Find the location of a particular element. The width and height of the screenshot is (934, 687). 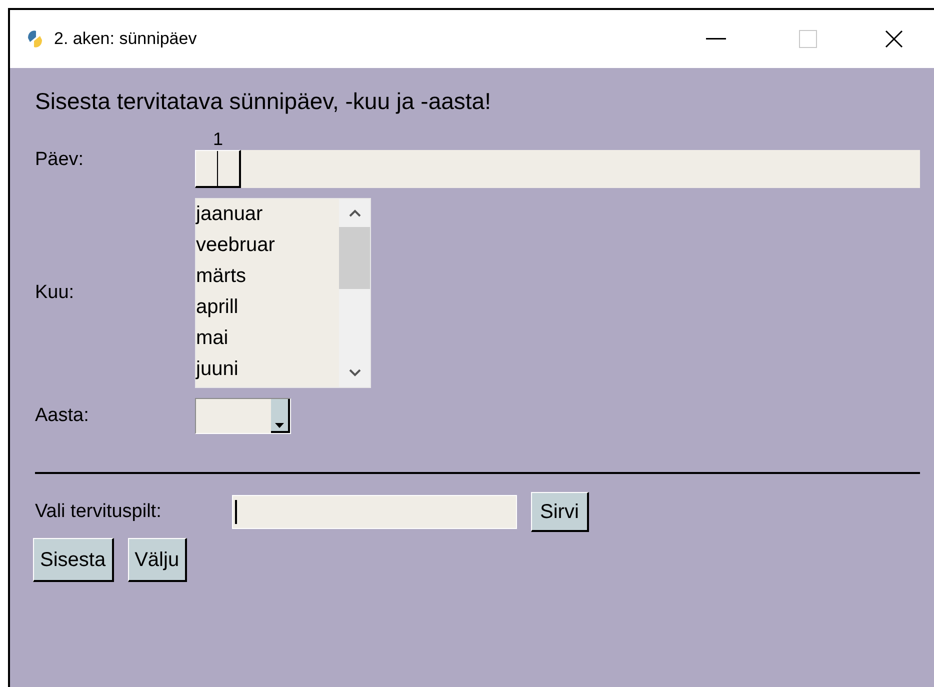

heading: Sisesta tervitatava sünnipäev, -kuu ja -aasta! is located at coordinates (263, 101).